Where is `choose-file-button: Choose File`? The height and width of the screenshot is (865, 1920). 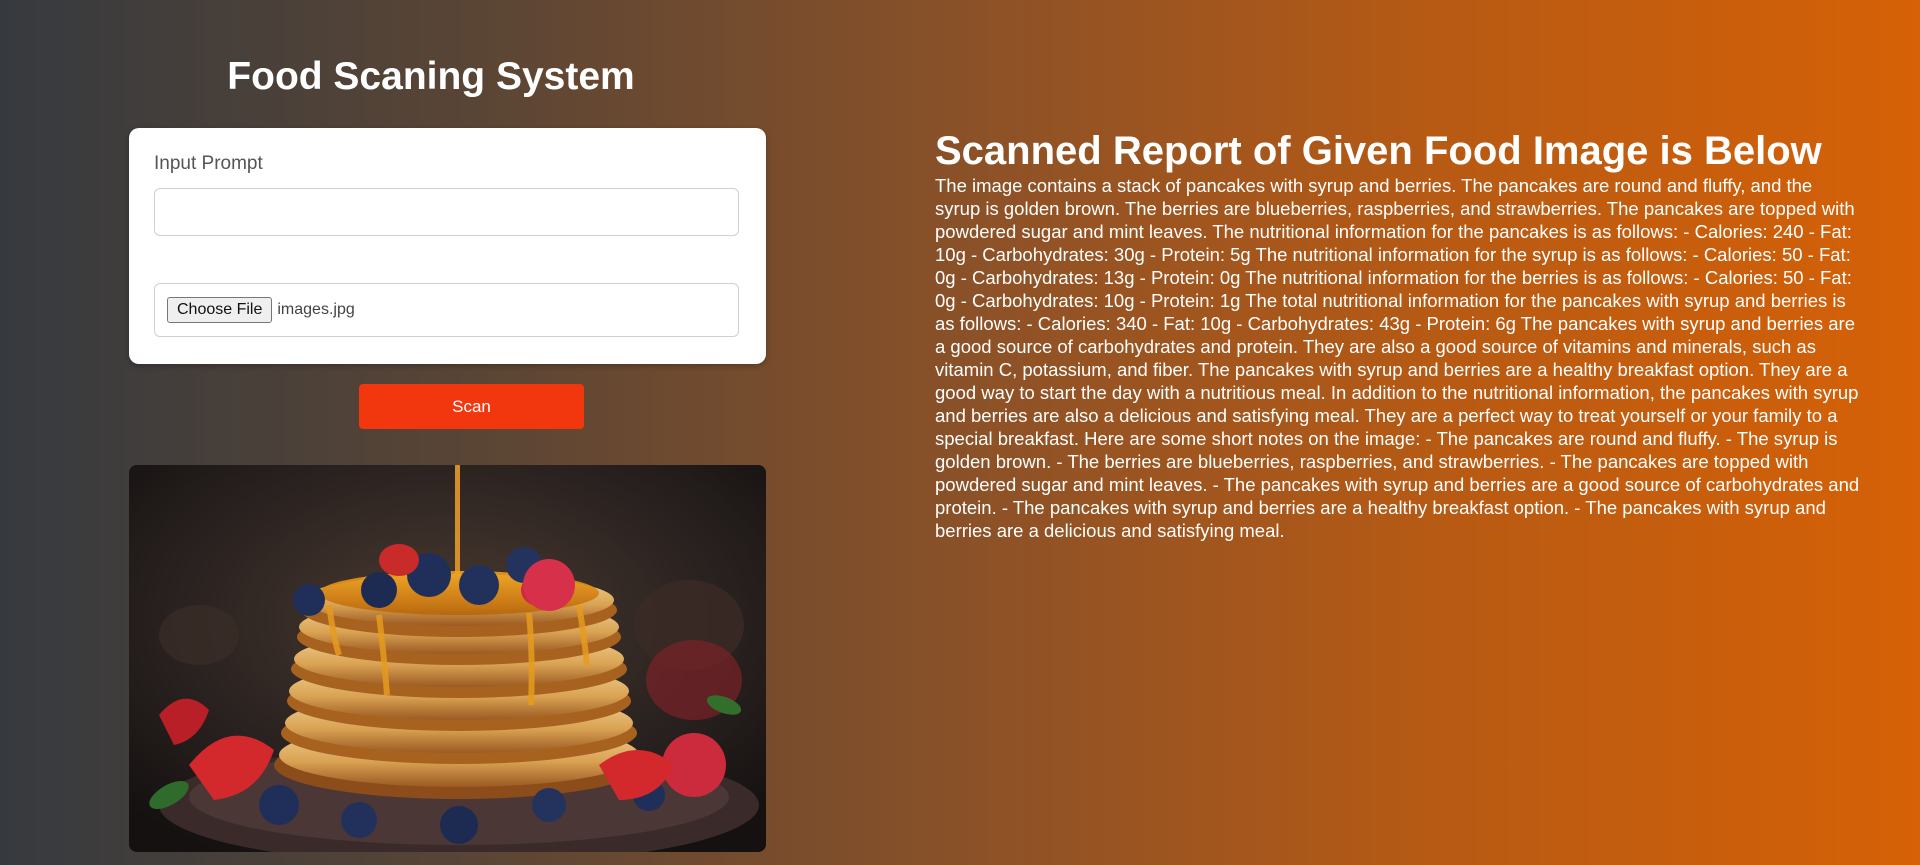 choose-file-button: Choose File is located at coordinates (220, 310).